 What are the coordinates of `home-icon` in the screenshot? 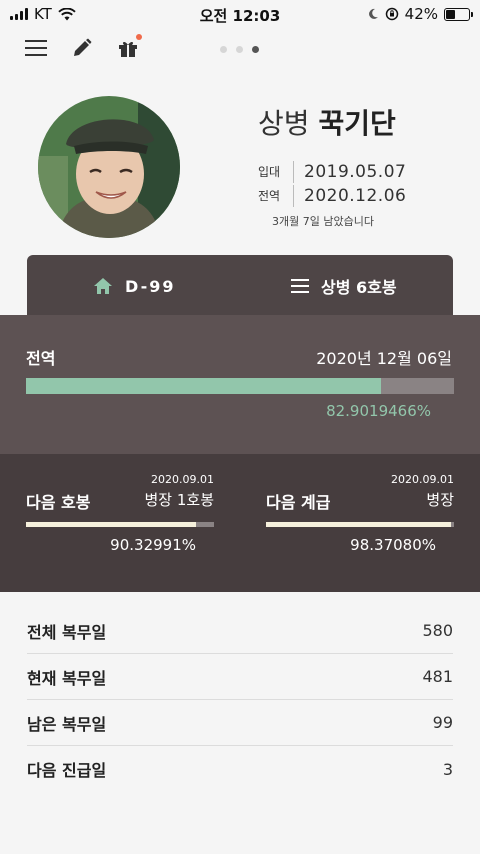 It's located at (103, 286).